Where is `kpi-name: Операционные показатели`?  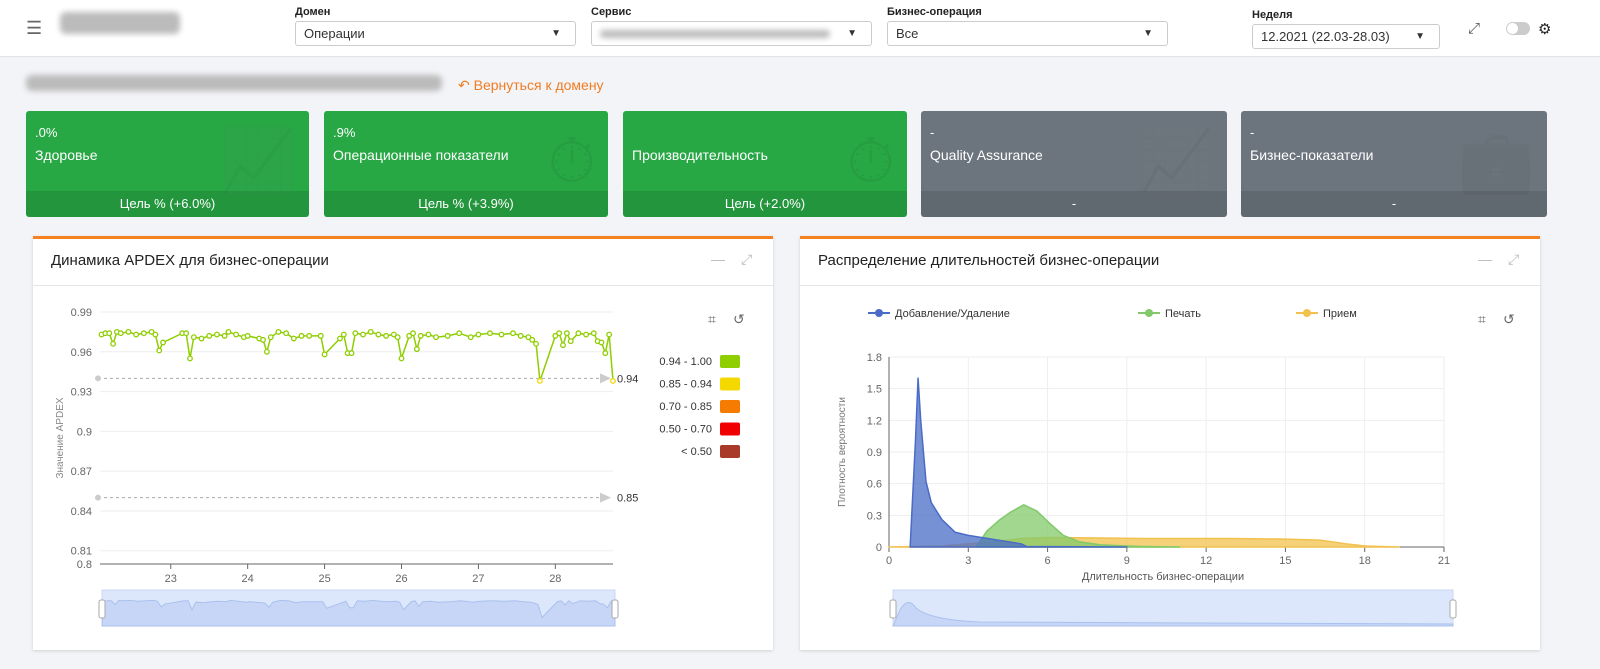 kpi-name: Операционные показатели is located at coordinates (421, 155).